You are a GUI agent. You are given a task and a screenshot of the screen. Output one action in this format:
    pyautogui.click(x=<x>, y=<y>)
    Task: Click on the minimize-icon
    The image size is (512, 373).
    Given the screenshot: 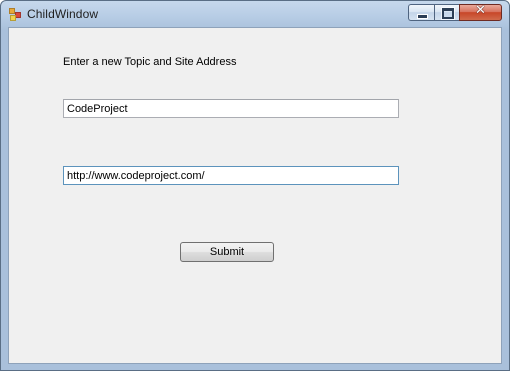 What is the action you would take?
    pyautogui.click(x=422, y=16)
    